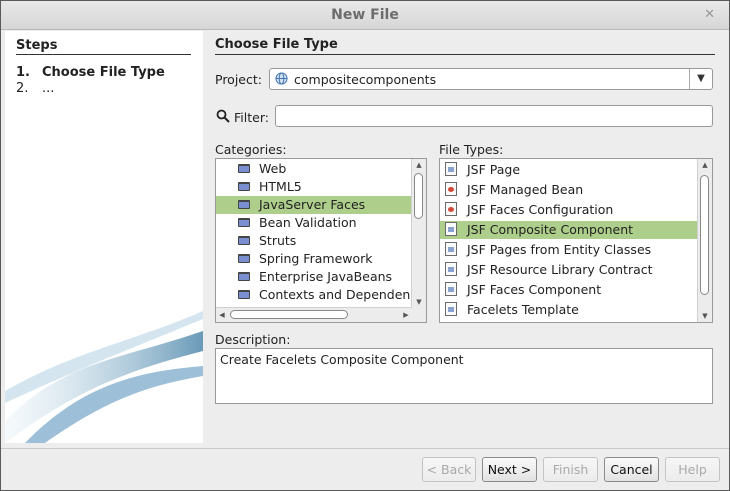 The width and height of the screenshot is (730, 491). Describe the element at coordinates (406, 315) in the screenshot. I see `scroll-right-icon: ▶` at that location.